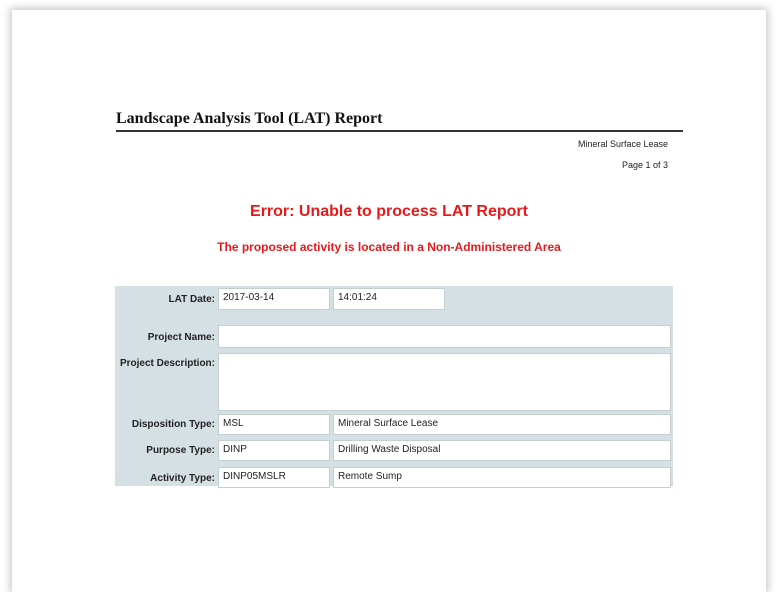 This screenshot has height=592, width=778. What do you see at coordinates (181, 337) in the screenshot?
I see `project-name-label: Project Name:` at bounding box center [181, 337].